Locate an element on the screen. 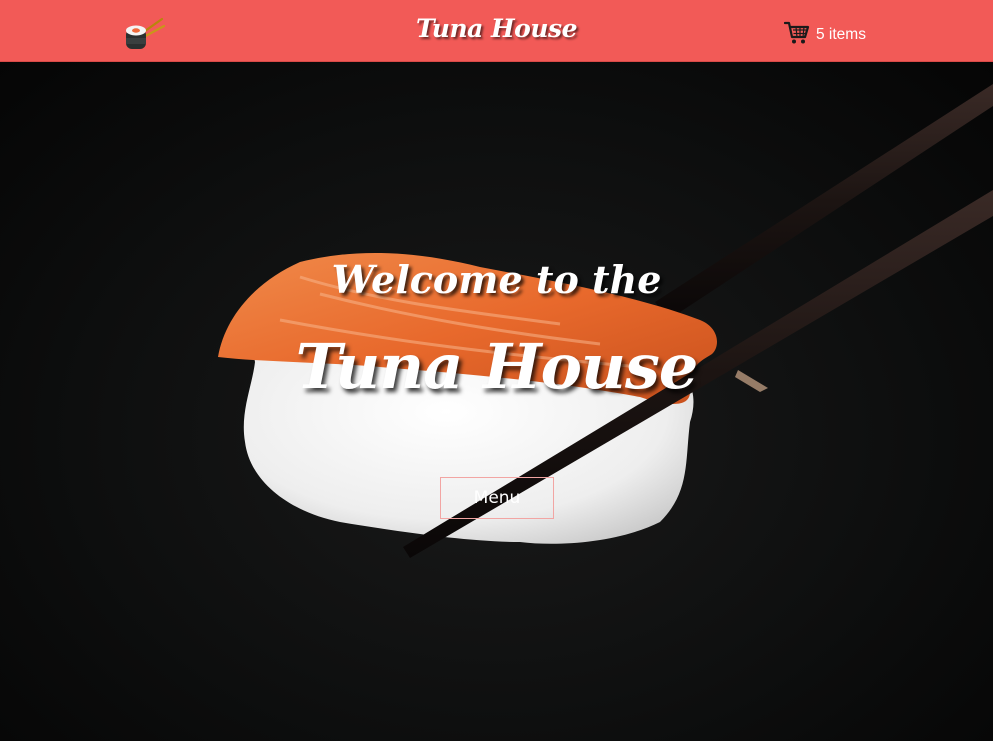  cart-count-label: 5 items is located at coordinates (841, 34).